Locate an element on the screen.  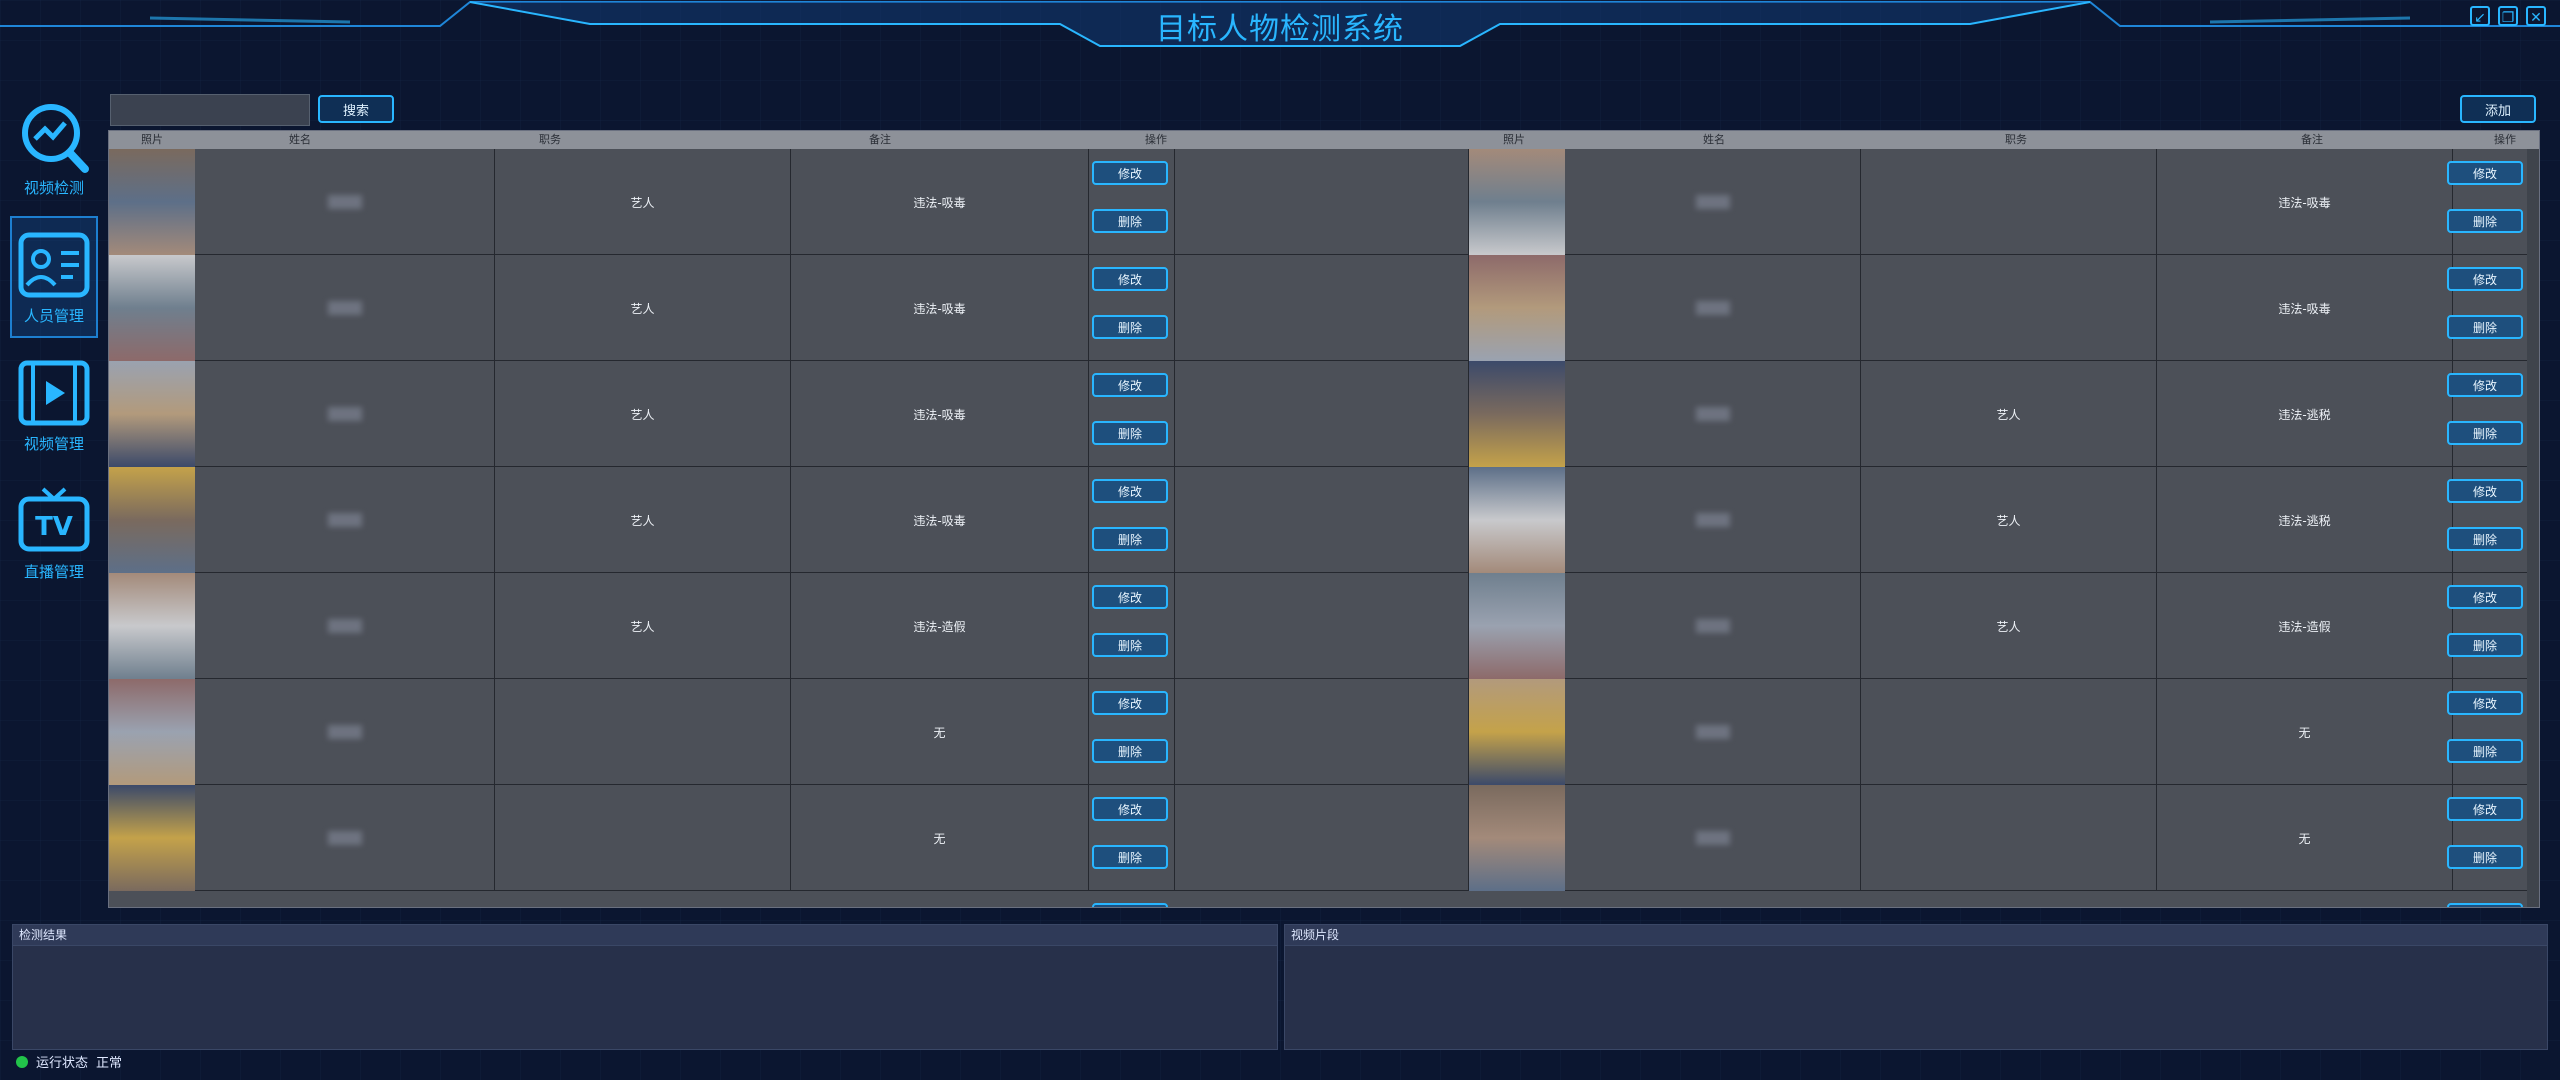
status-bar: 运行状态 正常 is located at coordinates (69, 1061).